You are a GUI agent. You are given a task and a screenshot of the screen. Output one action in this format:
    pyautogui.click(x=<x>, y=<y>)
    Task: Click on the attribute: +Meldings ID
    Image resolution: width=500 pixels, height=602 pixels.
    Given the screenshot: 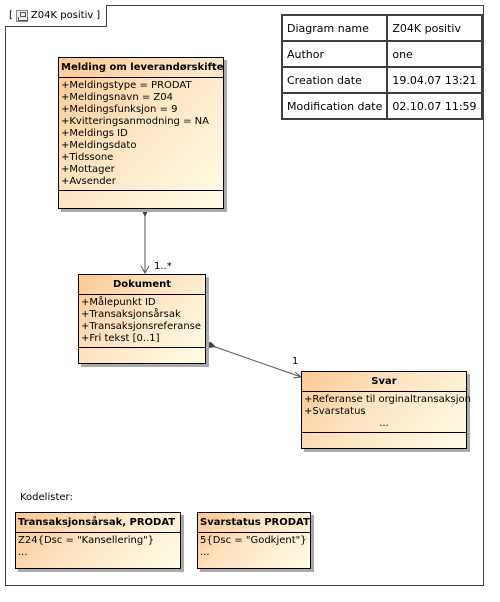 What is the action you would take?
    pyautogui.click(x=94, y=133)
    